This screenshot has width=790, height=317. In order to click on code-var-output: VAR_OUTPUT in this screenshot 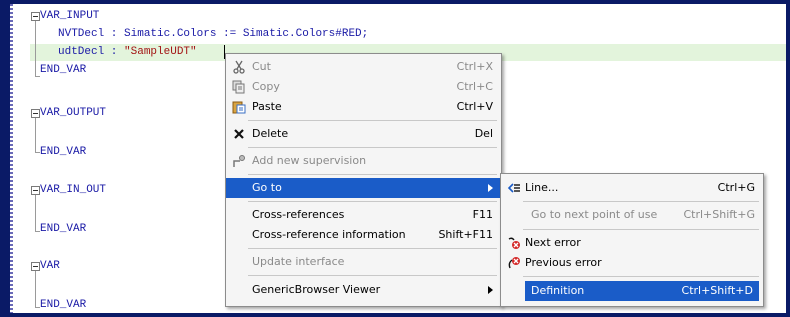, I will do `click(73, 113)`.